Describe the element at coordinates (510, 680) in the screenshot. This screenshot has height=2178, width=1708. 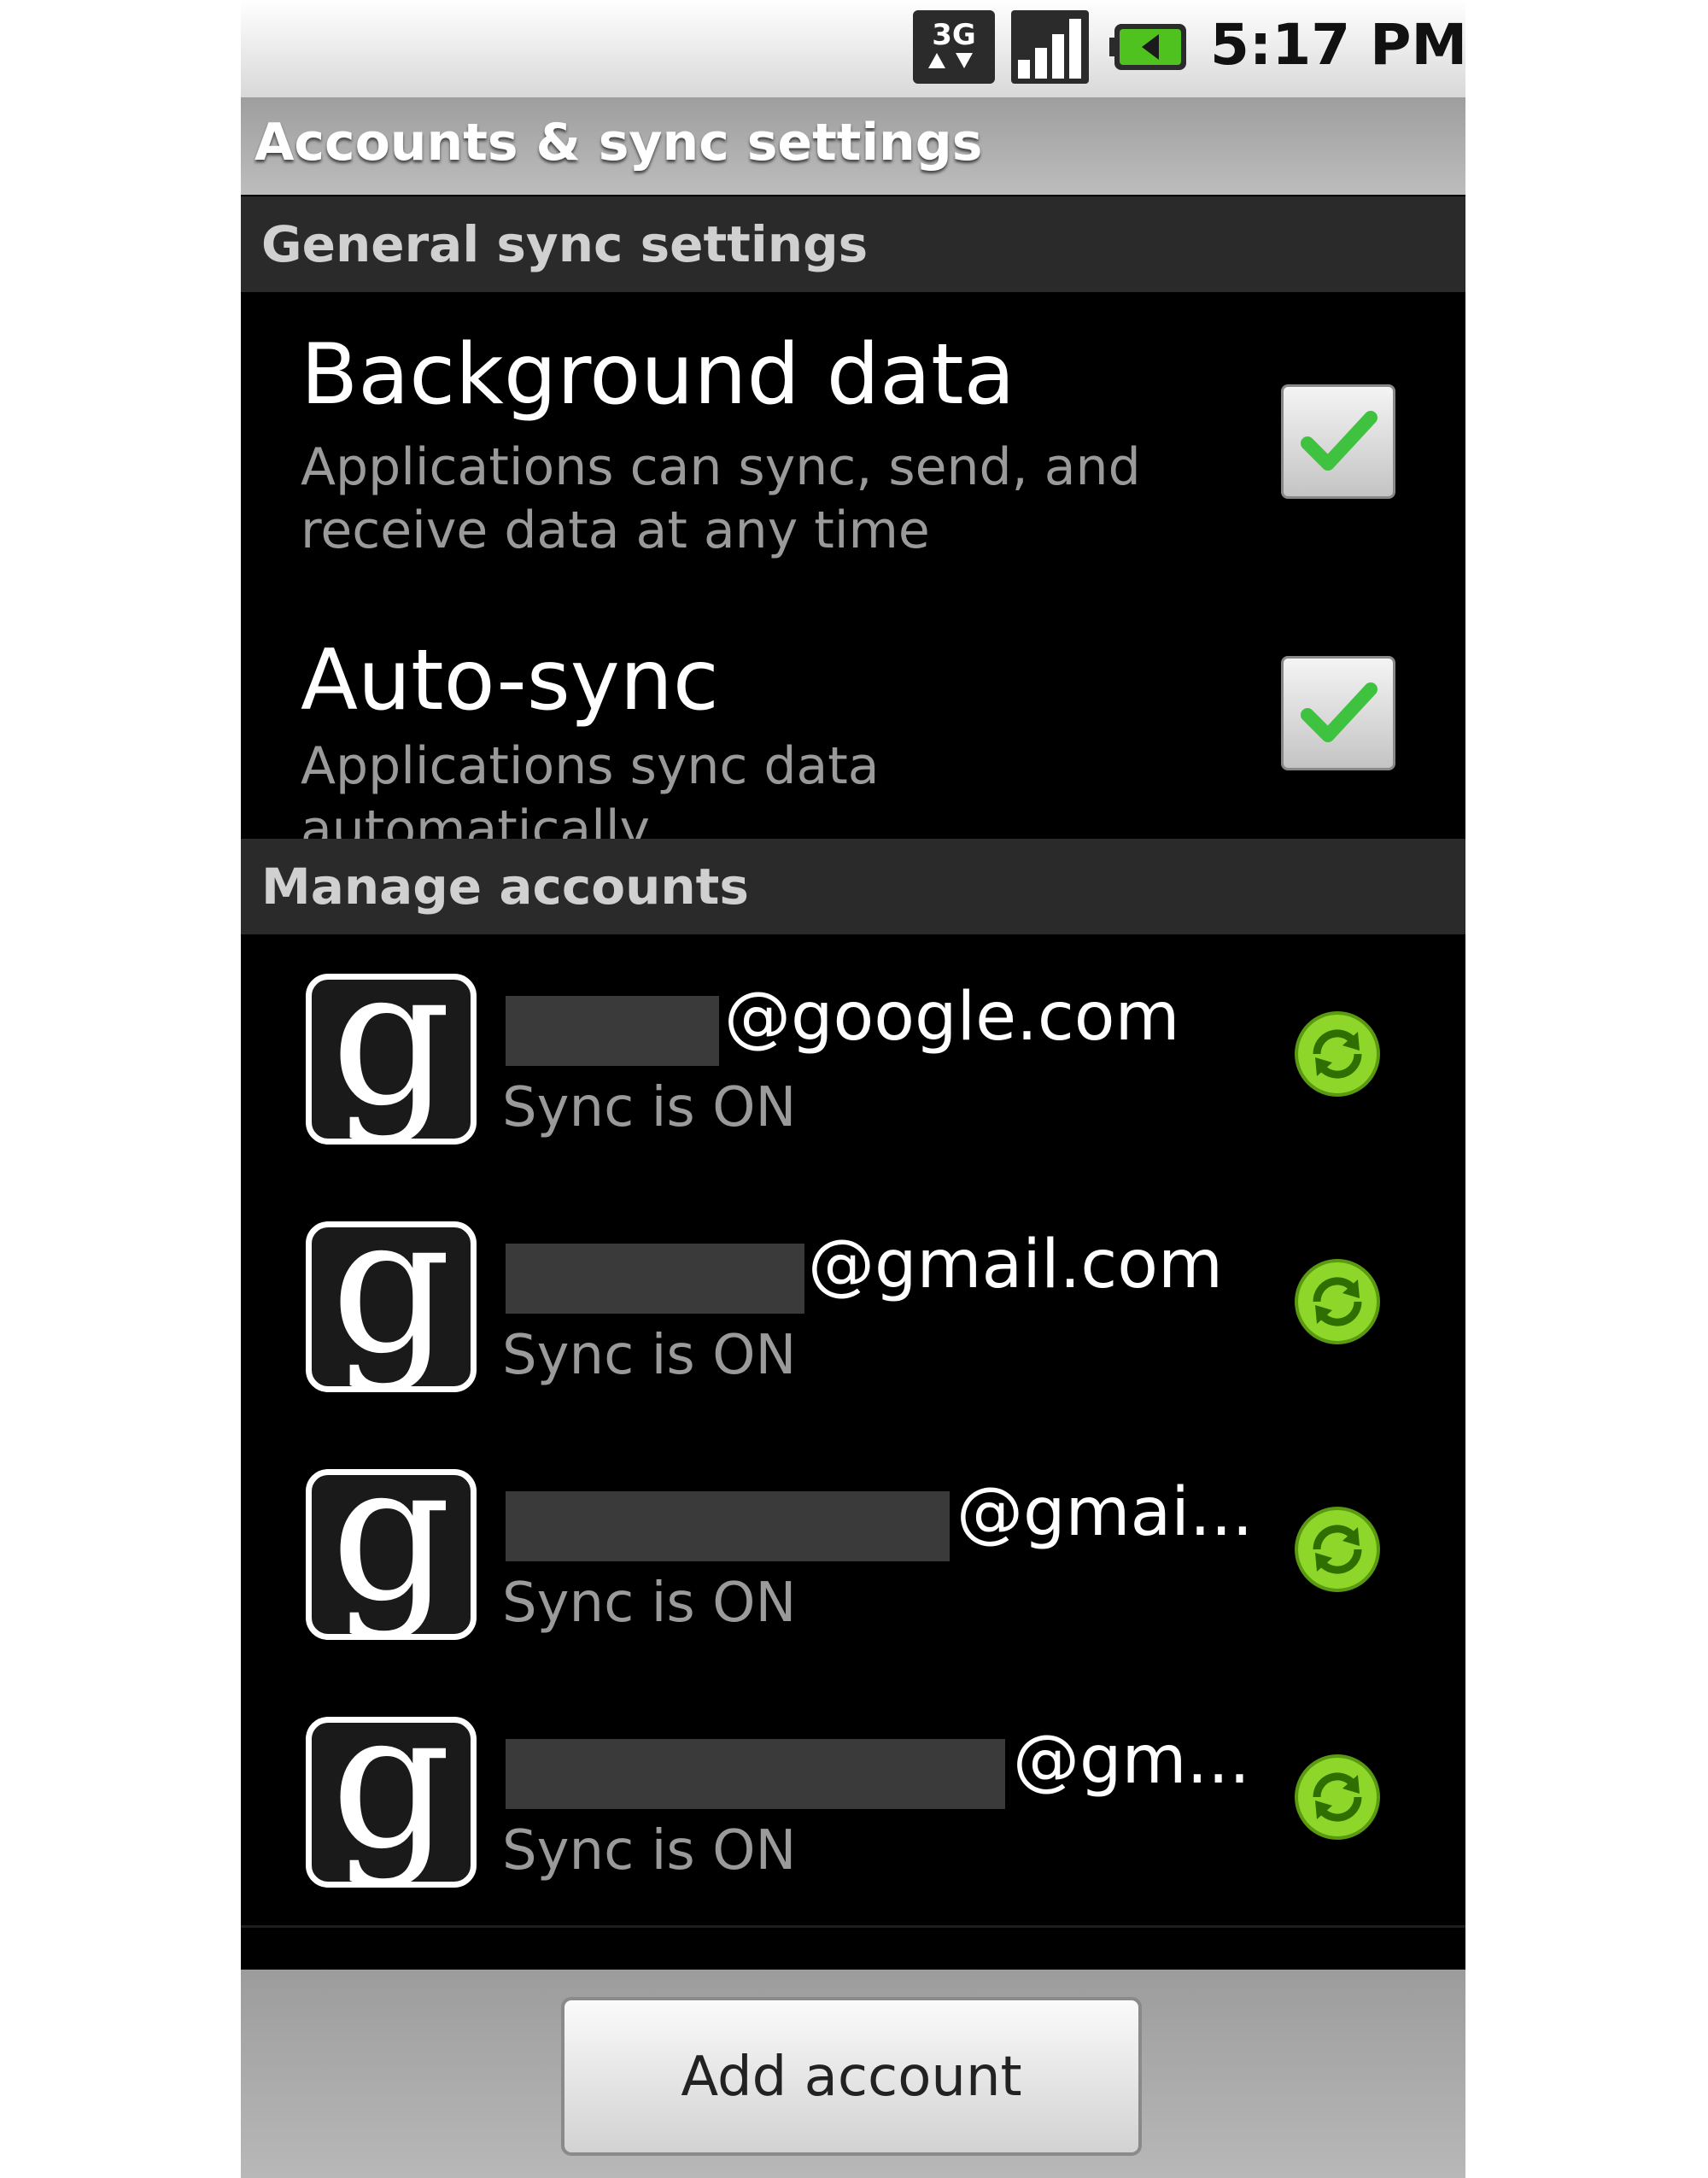
I see `pref-title: Auto-sync` at that location.